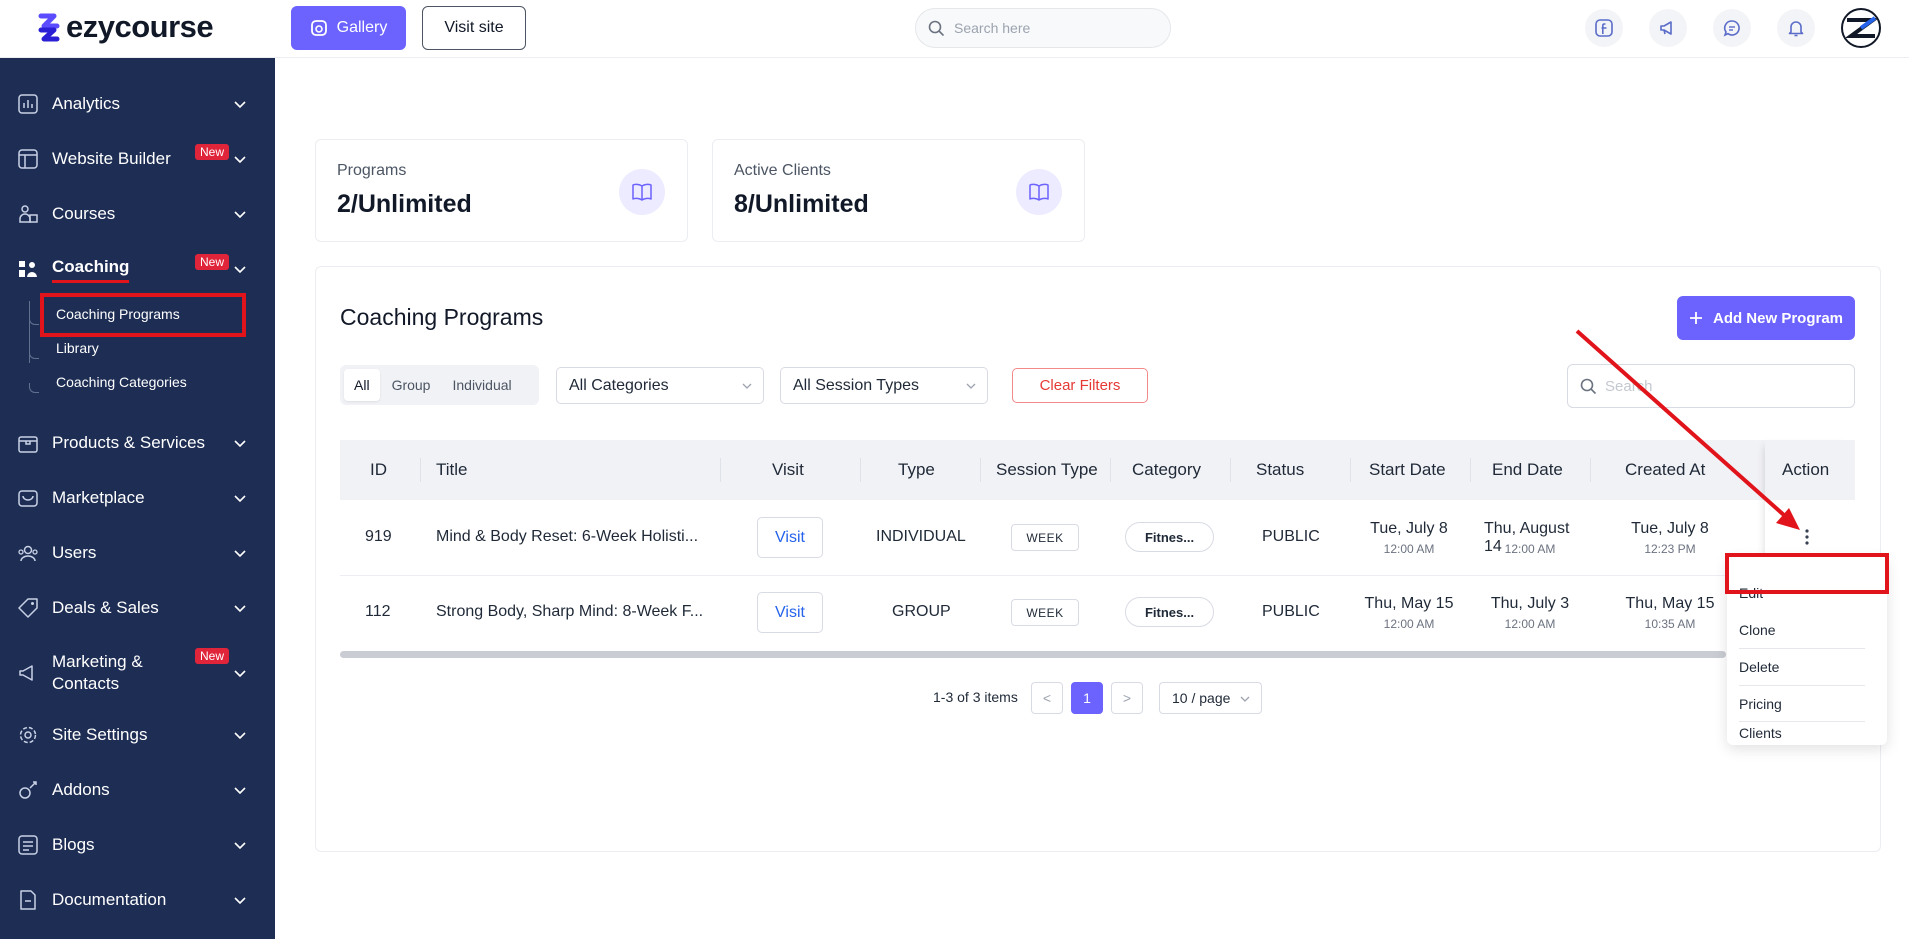  Describe the element at coordinates (111, 158) in the screenshot. I see `sidebar-item-label: Website Builder` at that location.